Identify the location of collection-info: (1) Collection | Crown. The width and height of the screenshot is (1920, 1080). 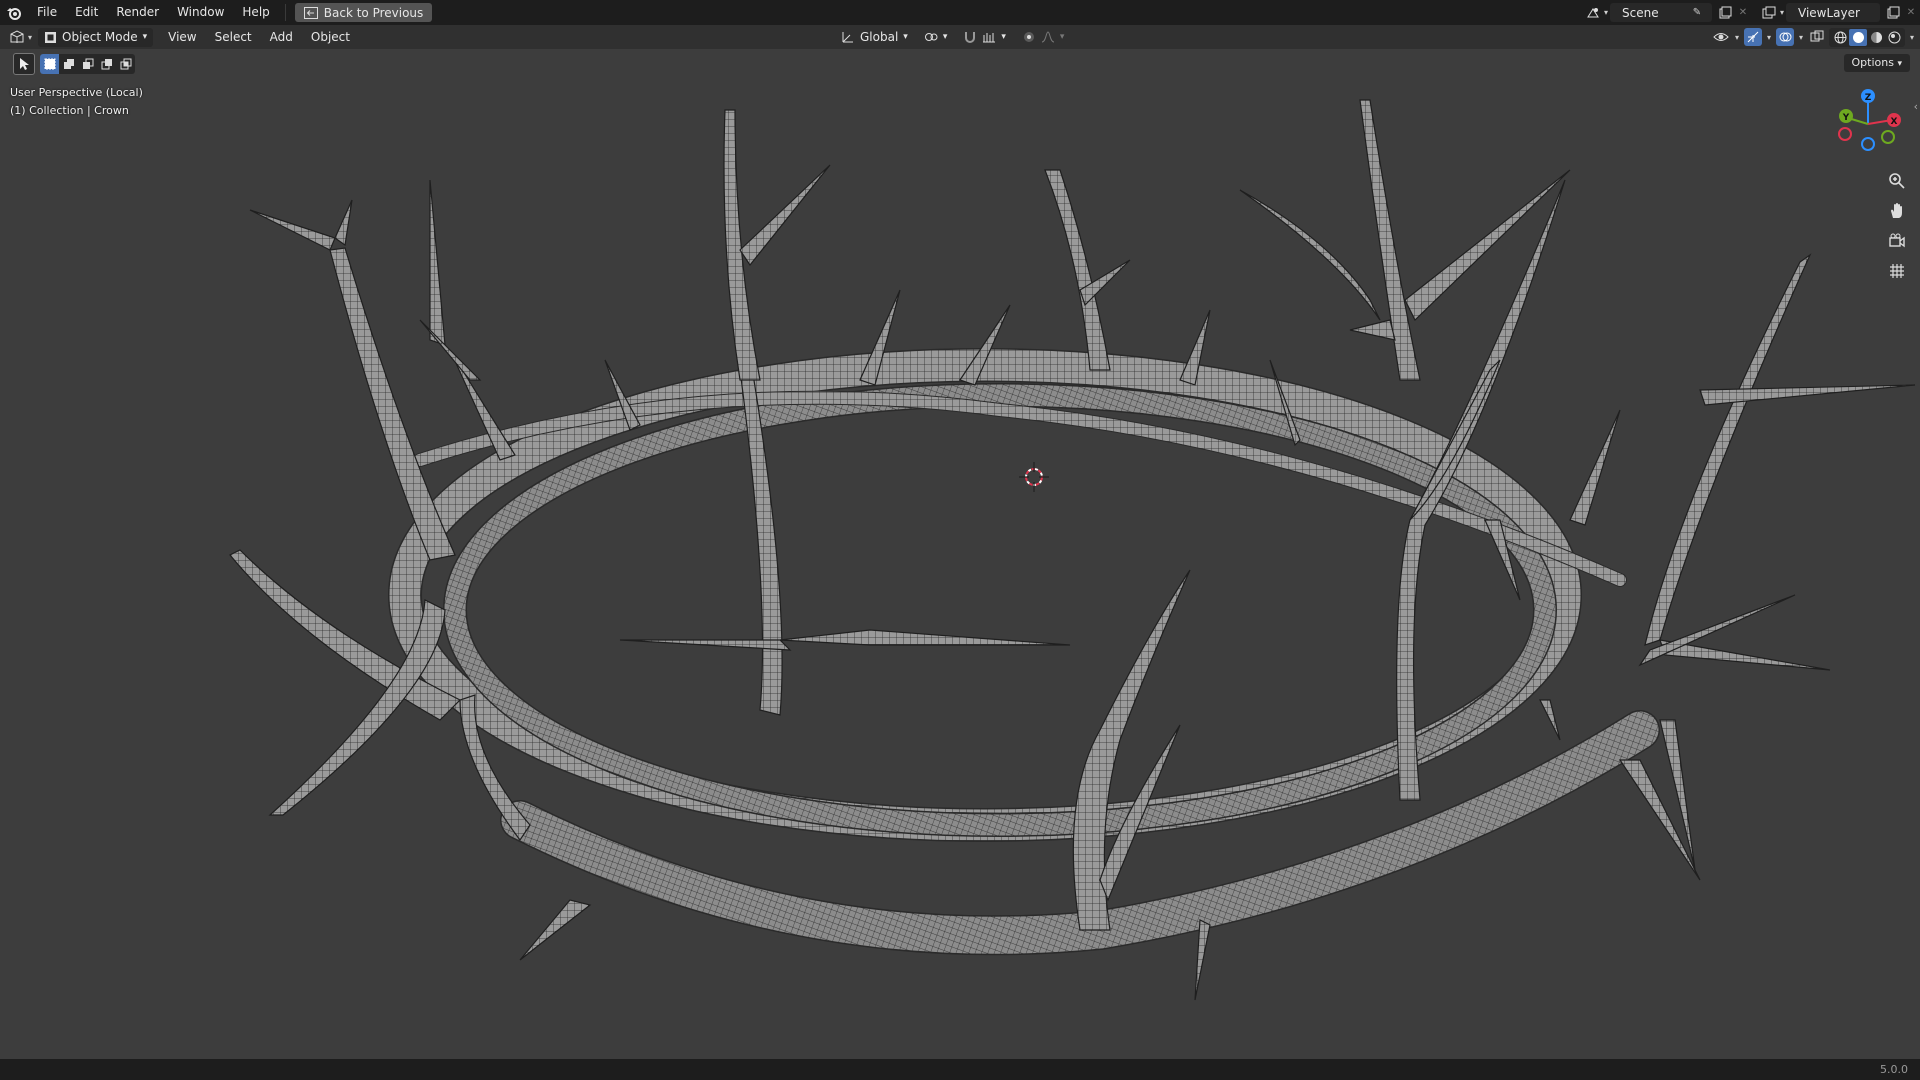
(69, 110).